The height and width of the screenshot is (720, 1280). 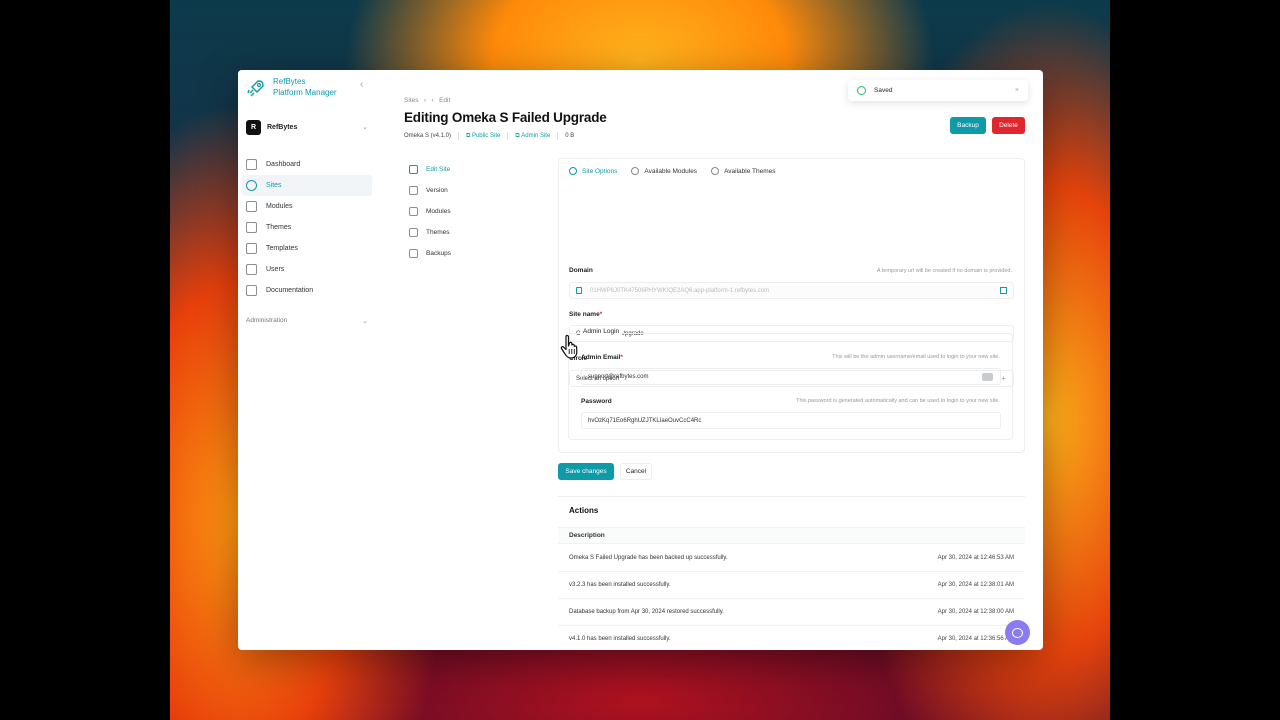 I want to click on sidebar-item-label: Documentation, so click(x=290, y=290).